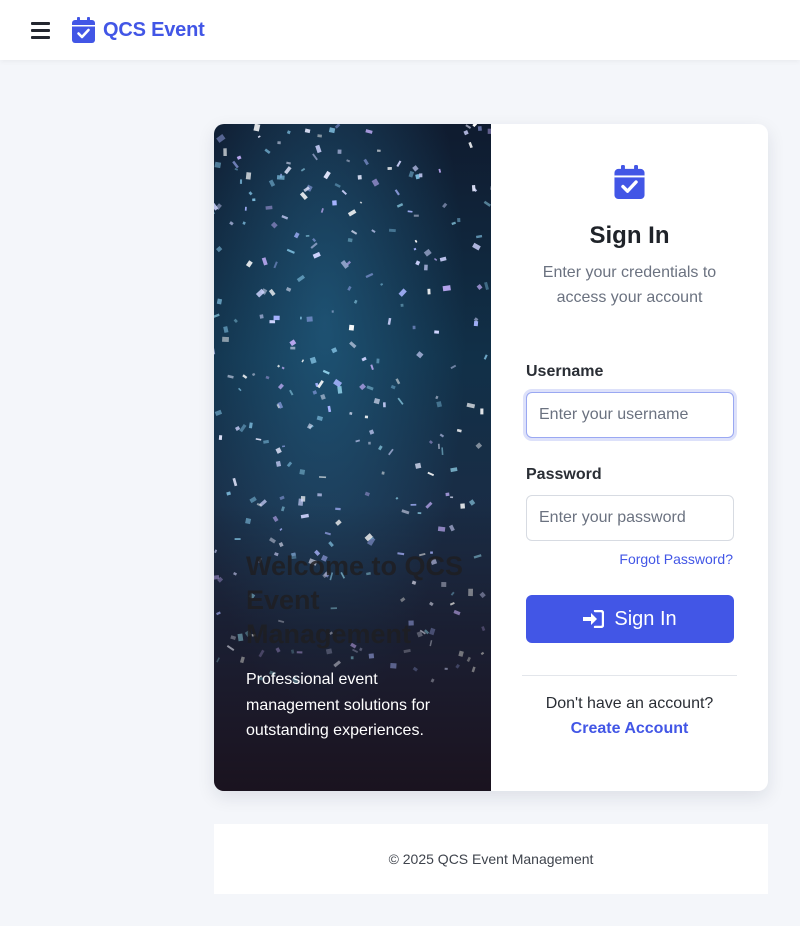 The height and width of the screenshot is (926, 800). I want to click on no-account-text: Don't have an account?, so click(629, 703).